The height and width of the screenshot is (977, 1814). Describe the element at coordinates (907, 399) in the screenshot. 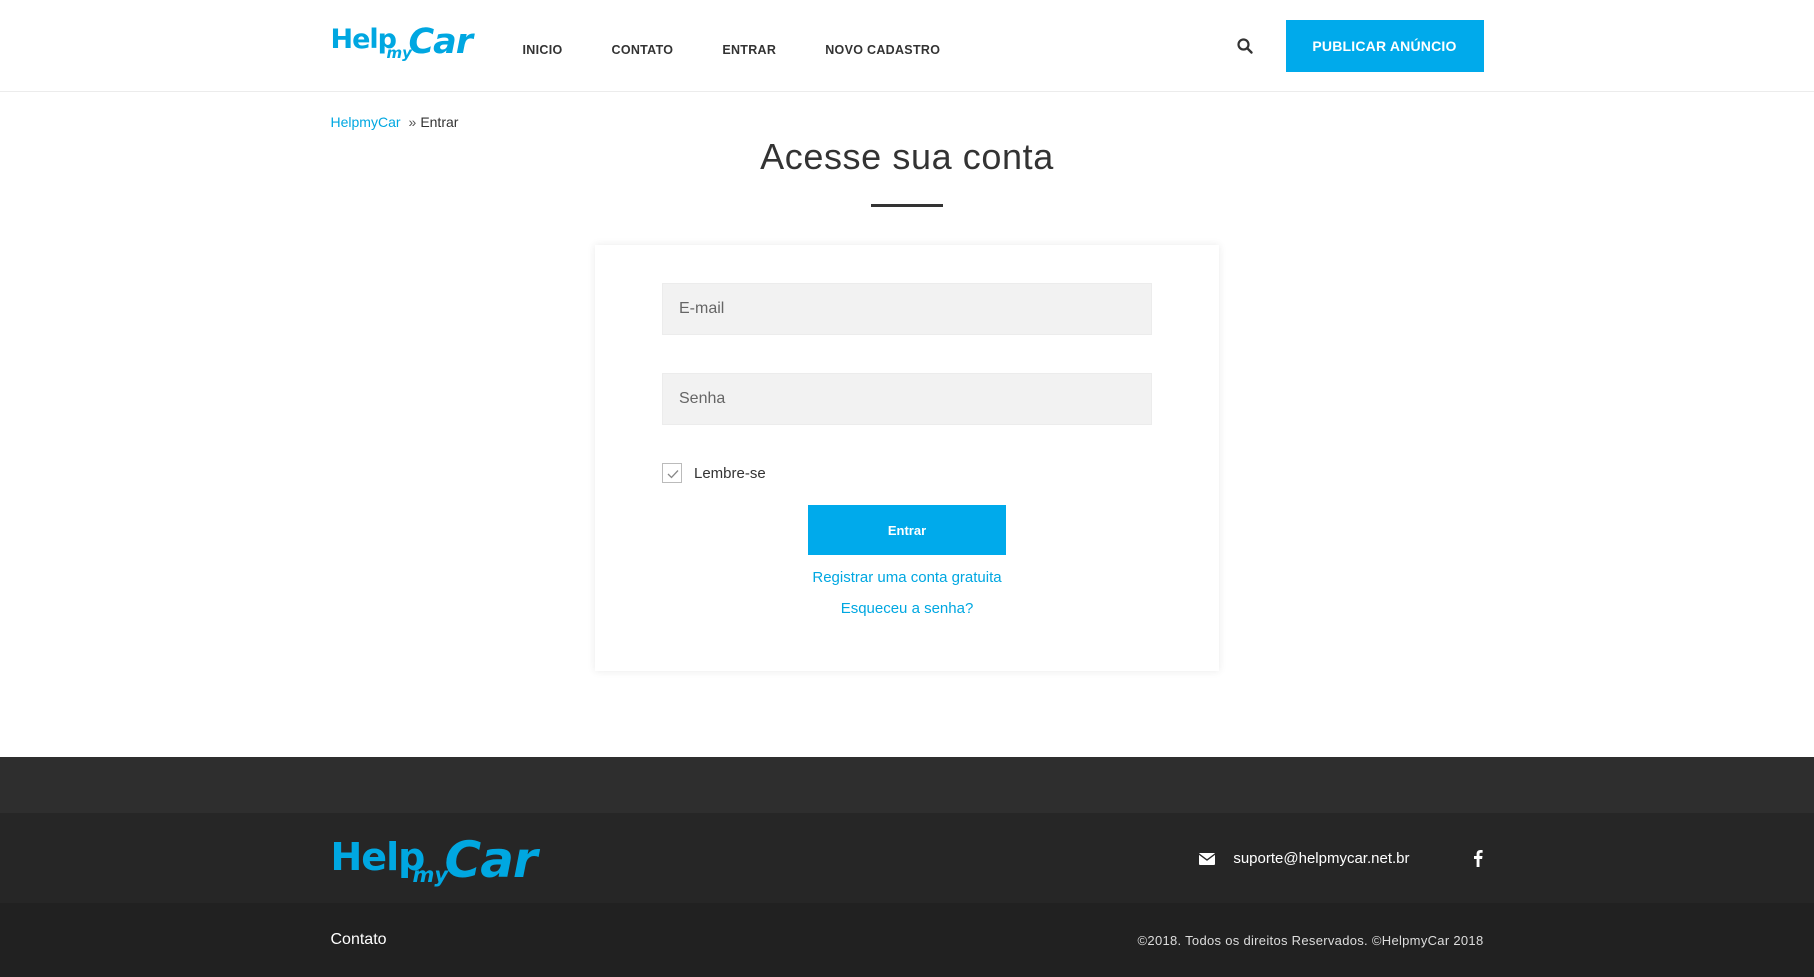

I see `password-field` at that location.